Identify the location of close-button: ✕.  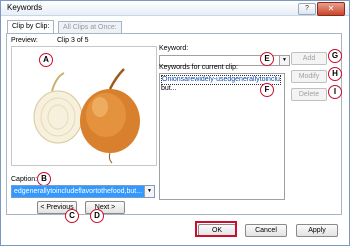
(331, 9).